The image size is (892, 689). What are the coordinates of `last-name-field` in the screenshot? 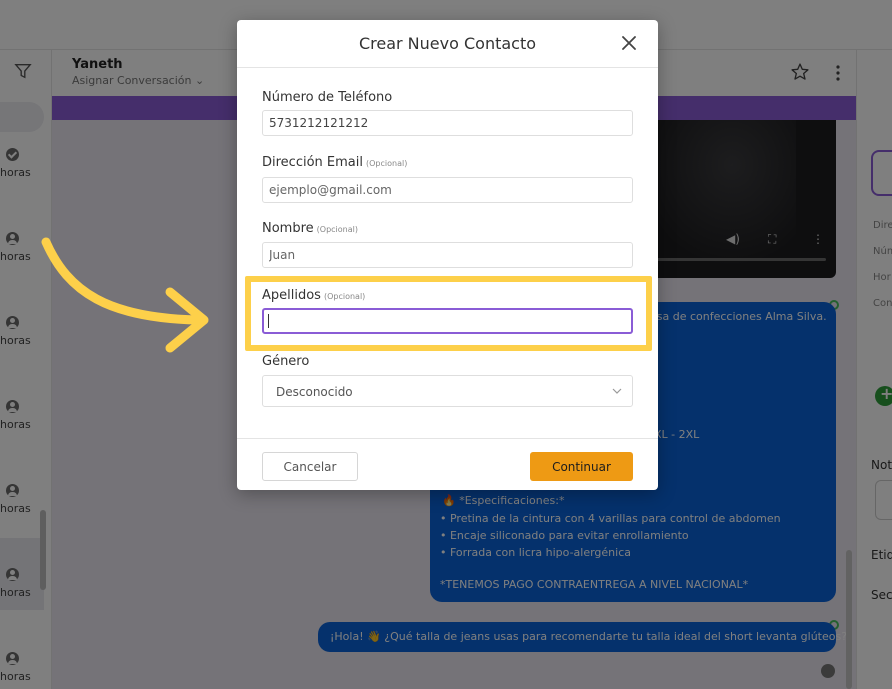 It's located at (447, 321).